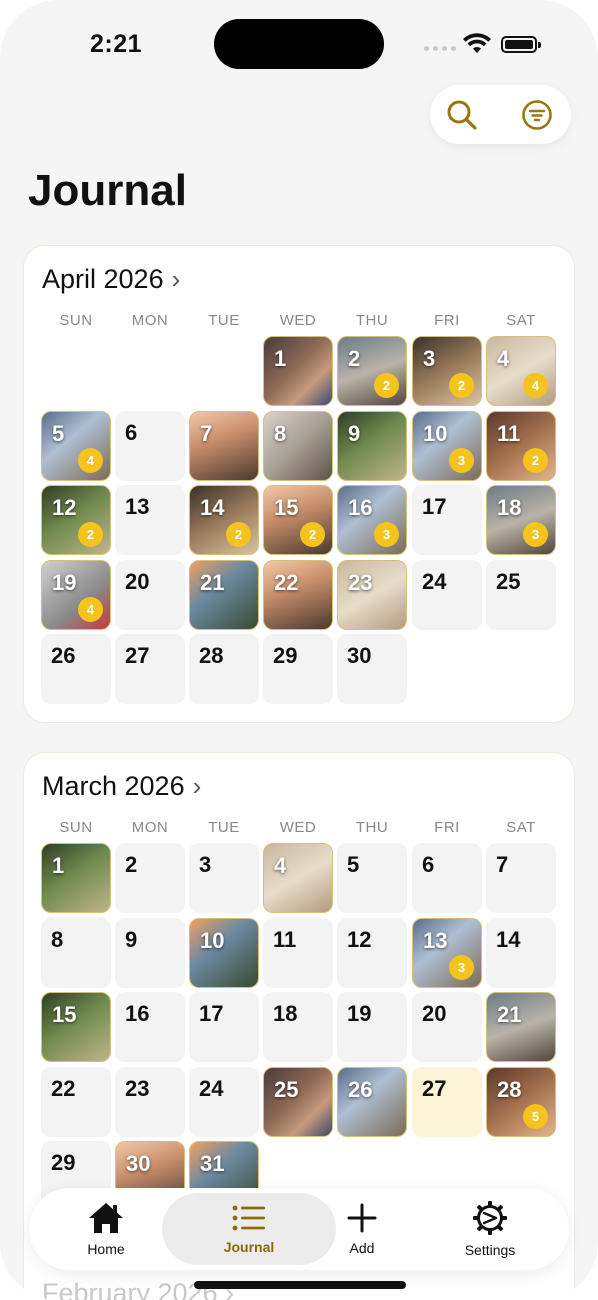 Image resolution: width=598 pixels, height=1300 pixels. Describe the element at coordinates (521, 371) in the screenshot. I see `calendar-day: 44` at that location.